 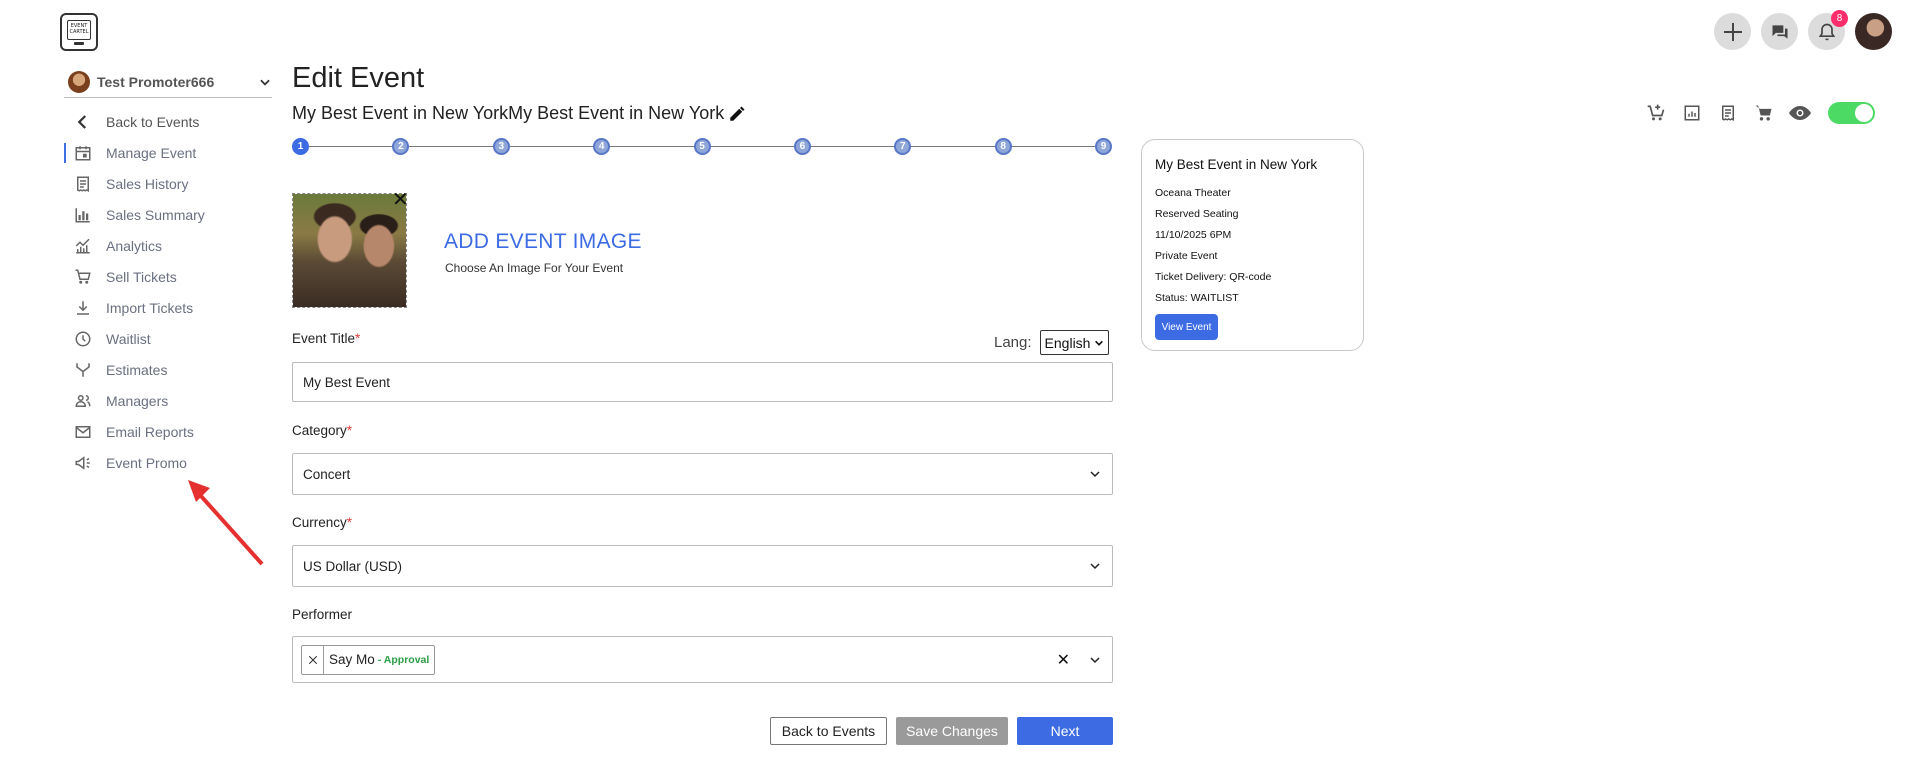 I want to click on plus-icon, so click(x=1732, y=31).